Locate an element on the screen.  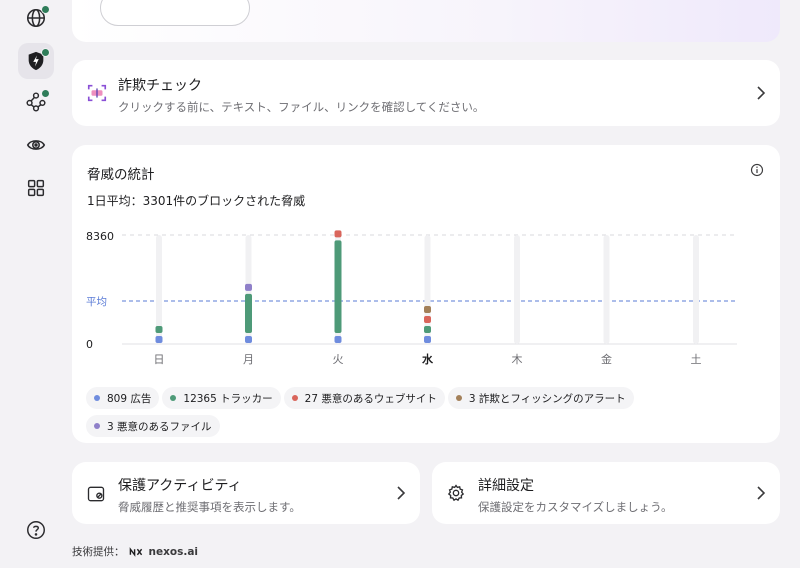
scam-check-subtitle: クリックする前に、テキスト、ファイル、リンクを確認してください。 is located at coordinates (301, 107).